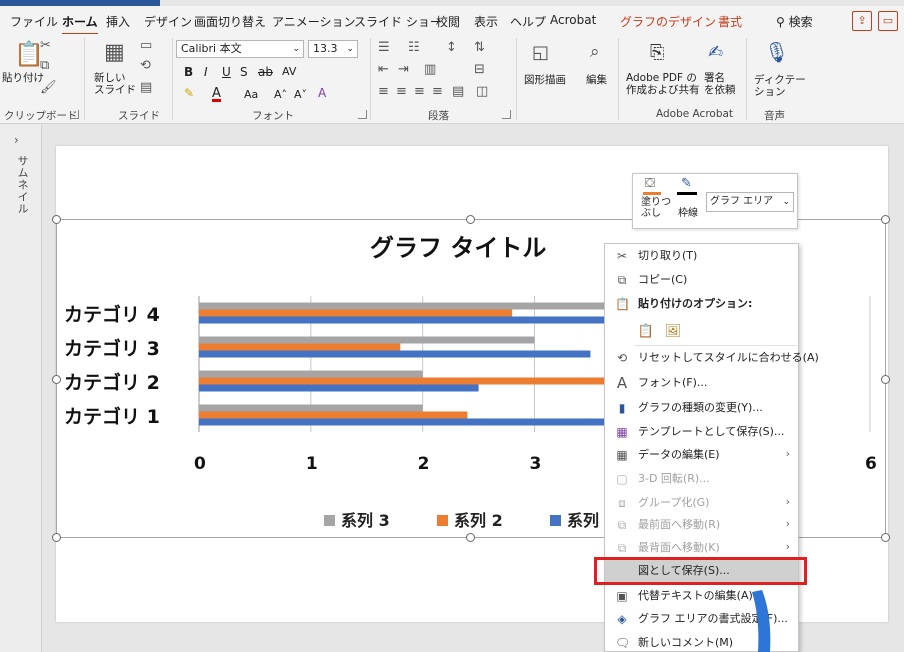  Describe the element at coordinates (112, 417) in the screenshot. I see `category-label: カテゴリ 1` at that location.